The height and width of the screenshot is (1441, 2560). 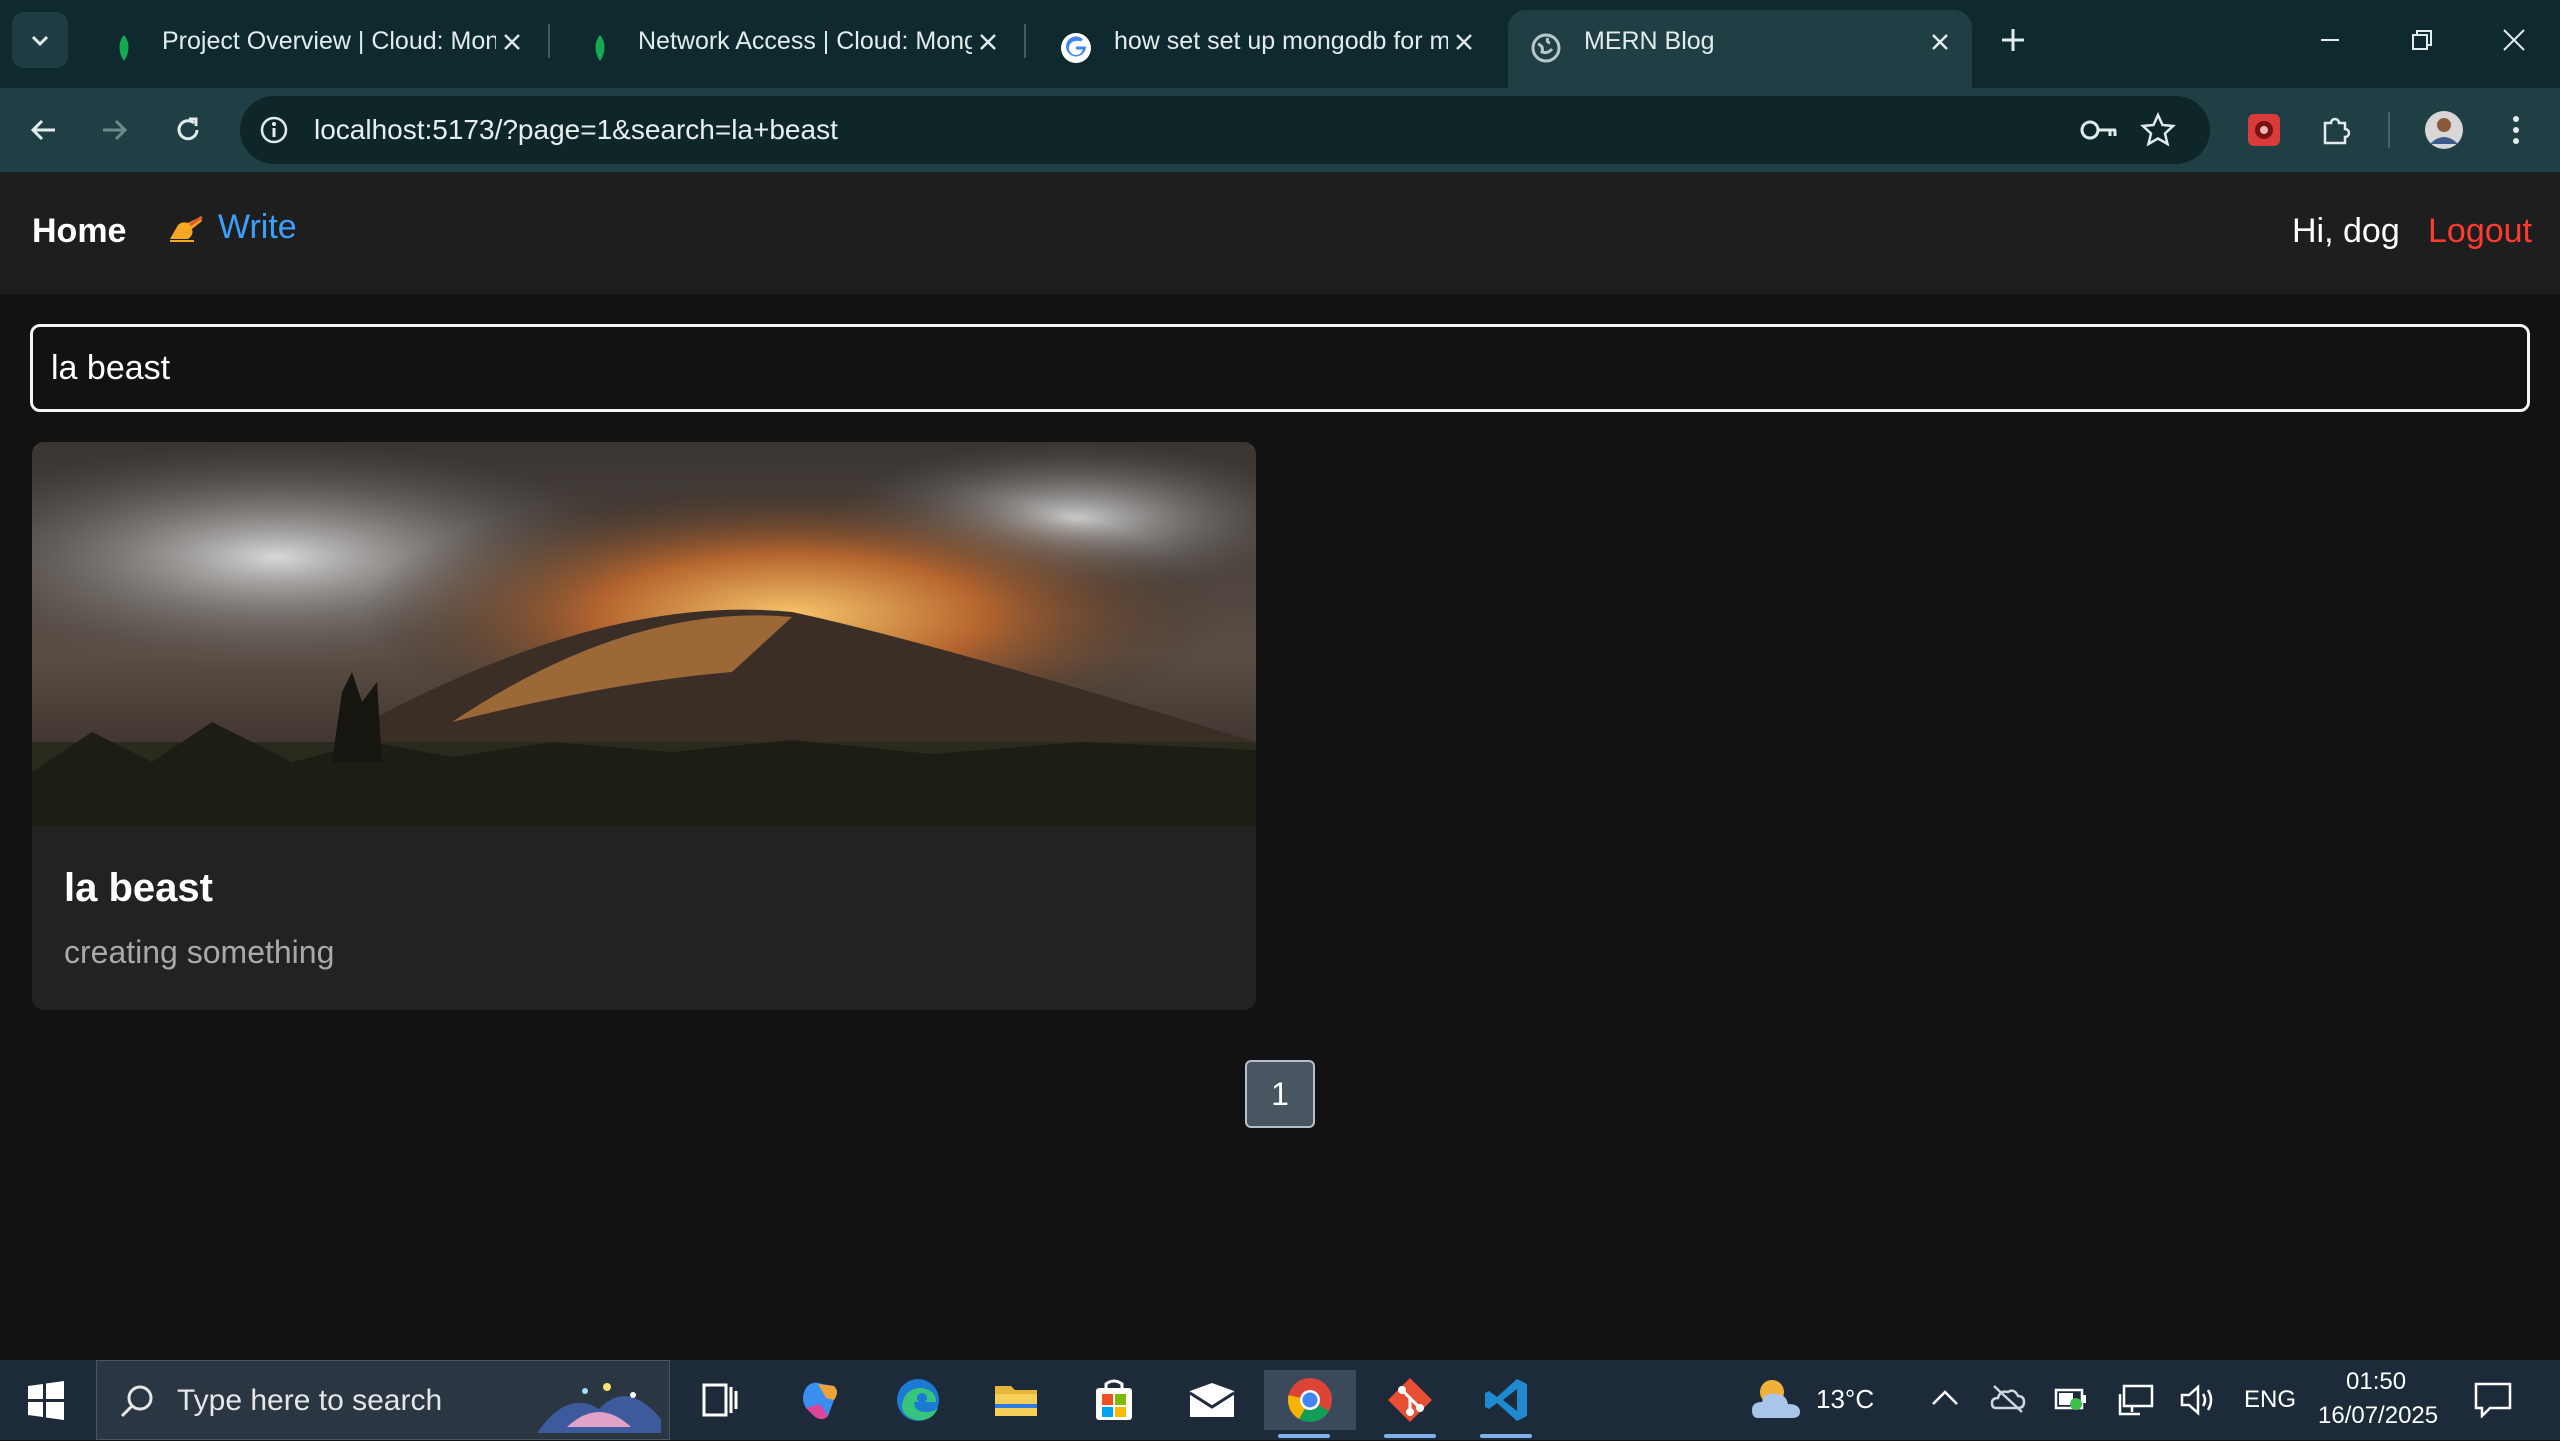 I want to click on reload-icon, so click(x=188, y=129).